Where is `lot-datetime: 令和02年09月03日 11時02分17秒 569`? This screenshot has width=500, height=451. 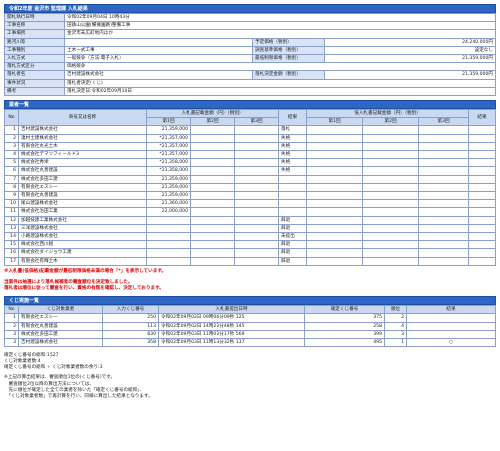 lot-datetime: 令和02年09月03日 11時02分17秒 569 is located at coordinates (231, 334).